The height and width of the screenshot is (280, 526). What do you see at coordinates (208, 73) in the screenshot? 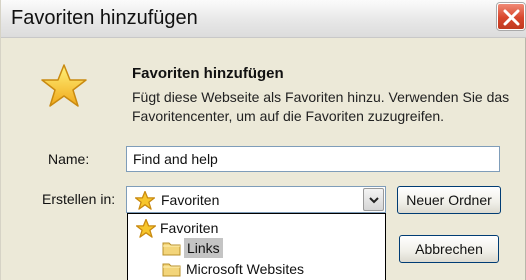
I see `header-title: Favoriten hinzufügen` at bounding box center [208, 73].